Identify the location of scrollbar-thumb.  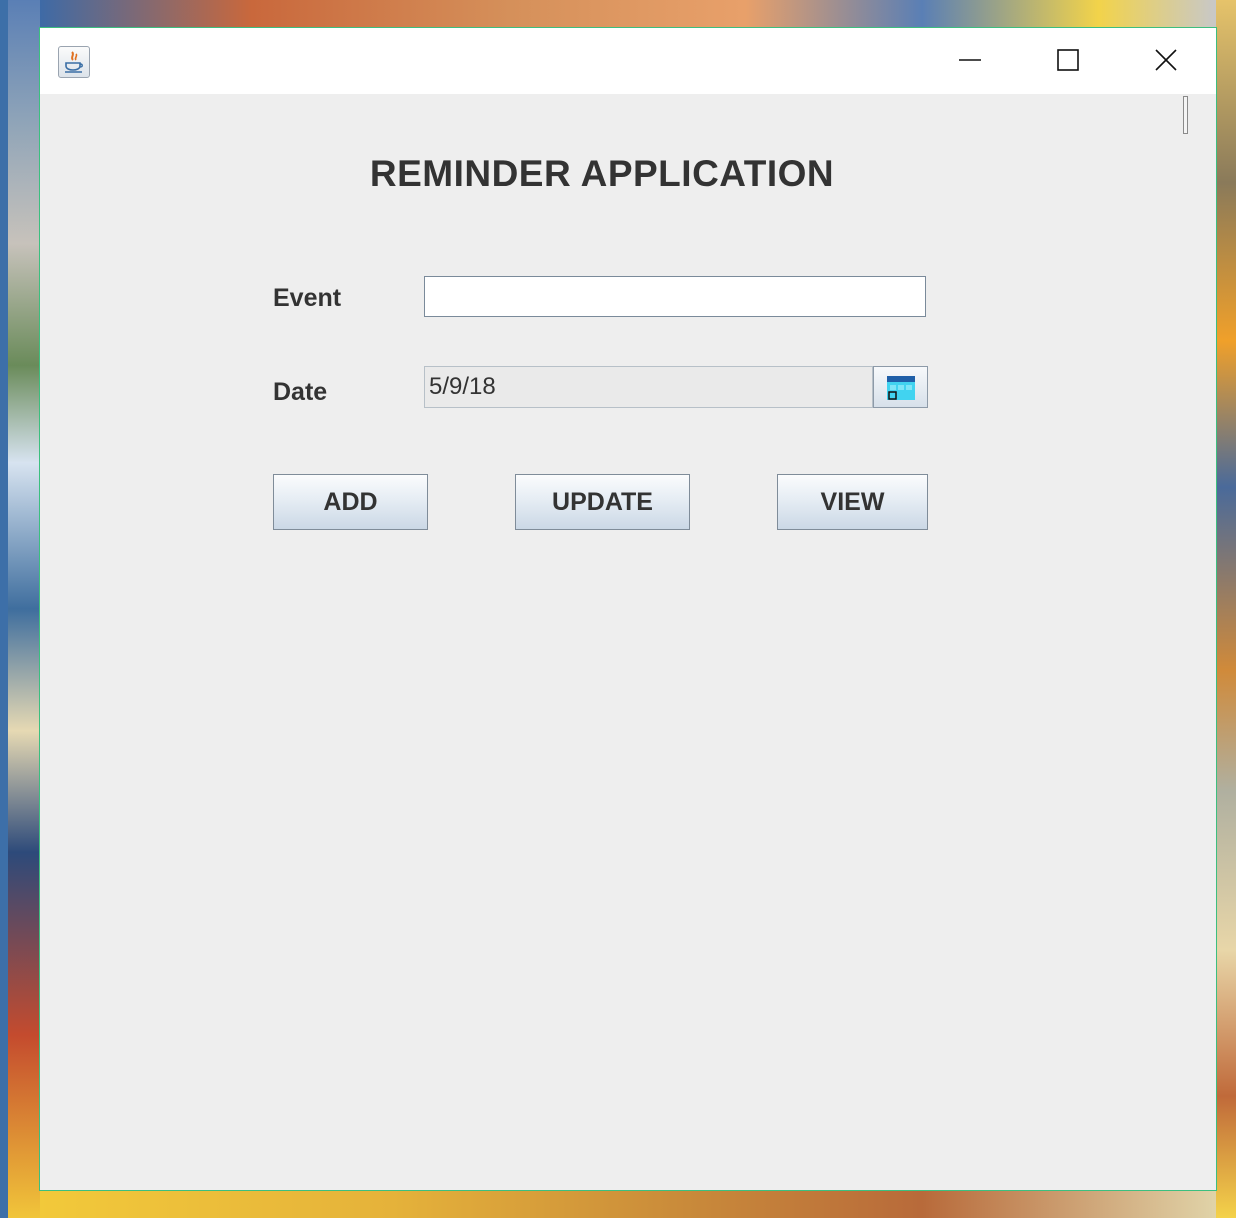
(1185, 115).